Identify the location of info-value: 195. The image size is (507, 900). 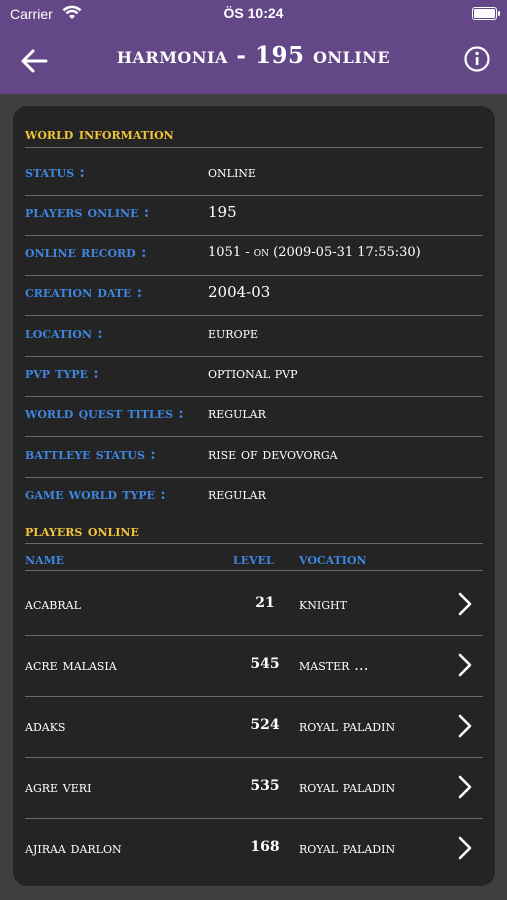
(222, 212).